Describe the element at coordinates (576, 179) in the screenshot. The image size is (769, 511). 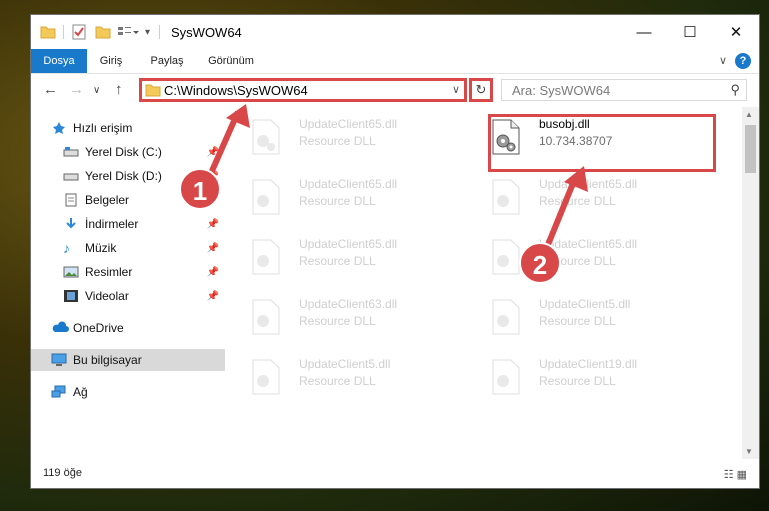
I see `arrow-2-head` at that location.